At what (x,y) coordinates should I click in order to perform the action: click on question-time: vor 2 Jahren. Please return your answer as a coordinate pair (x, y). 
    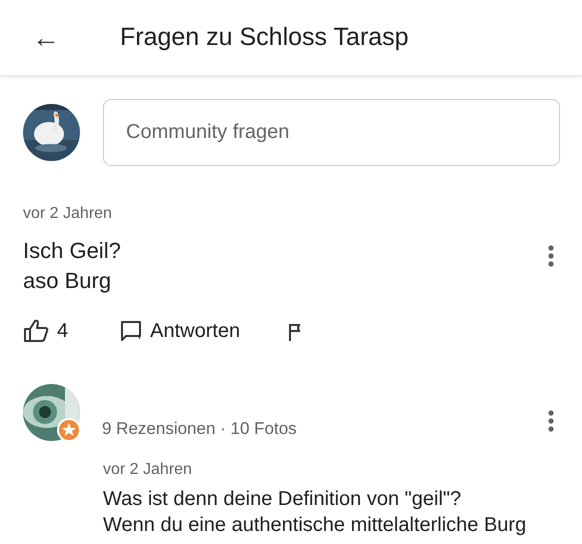
    Looking at the image, I should click on (68, 214).